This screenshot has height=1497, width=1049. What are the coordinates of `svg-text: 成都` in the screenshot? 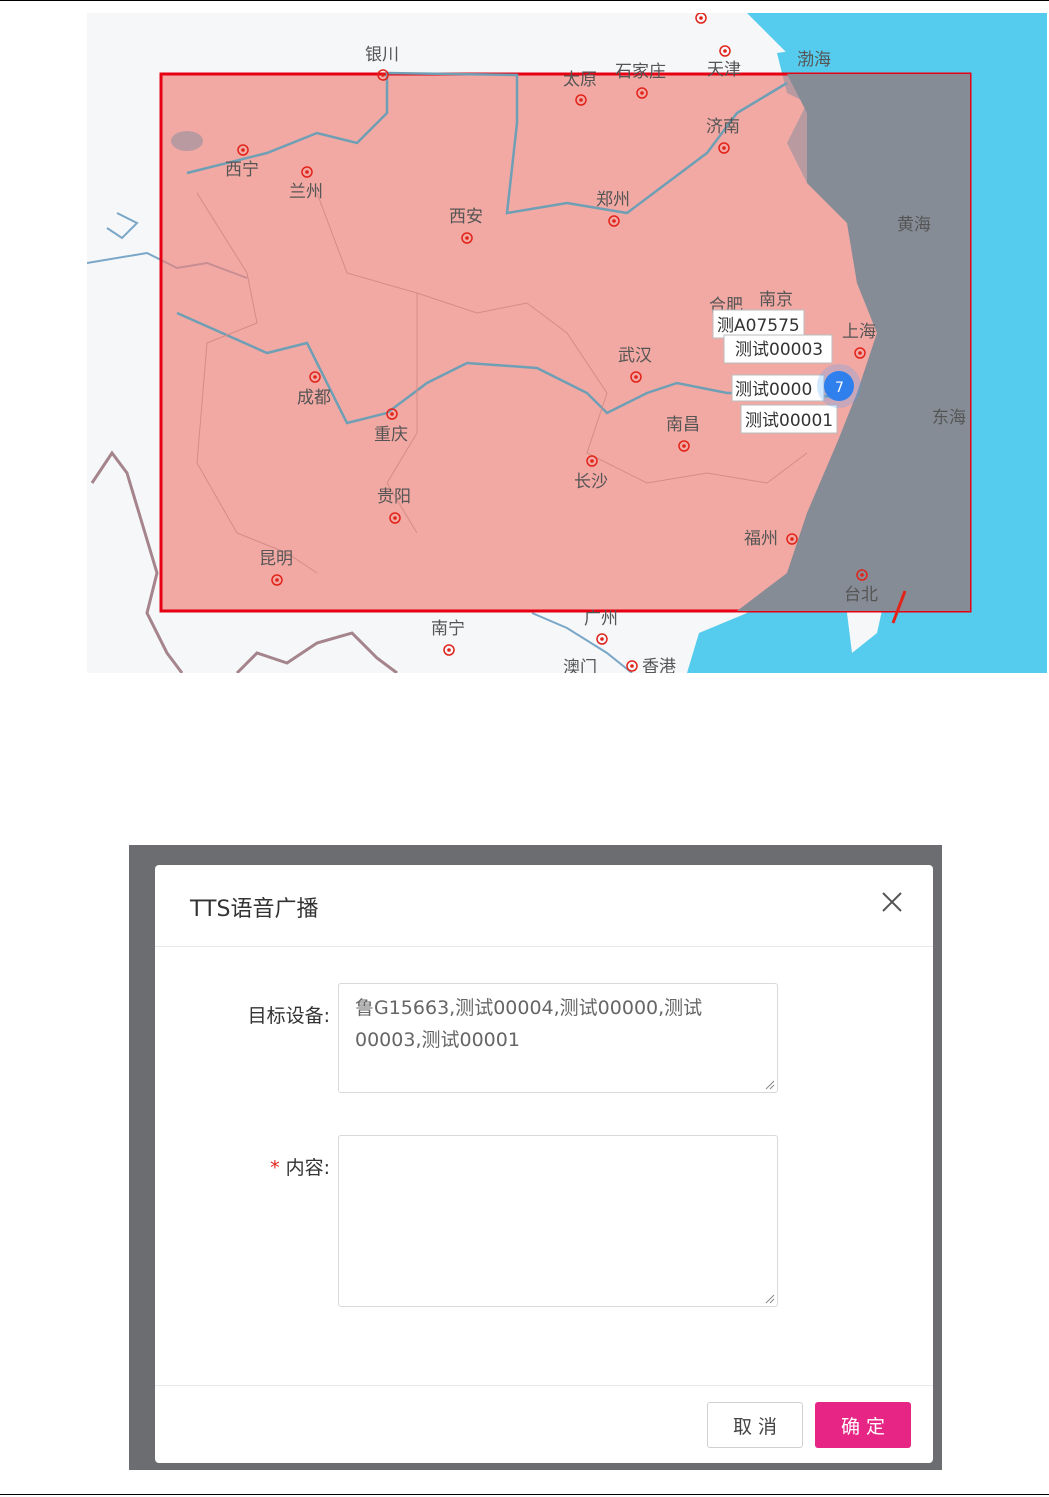 It's located at (314, 398).